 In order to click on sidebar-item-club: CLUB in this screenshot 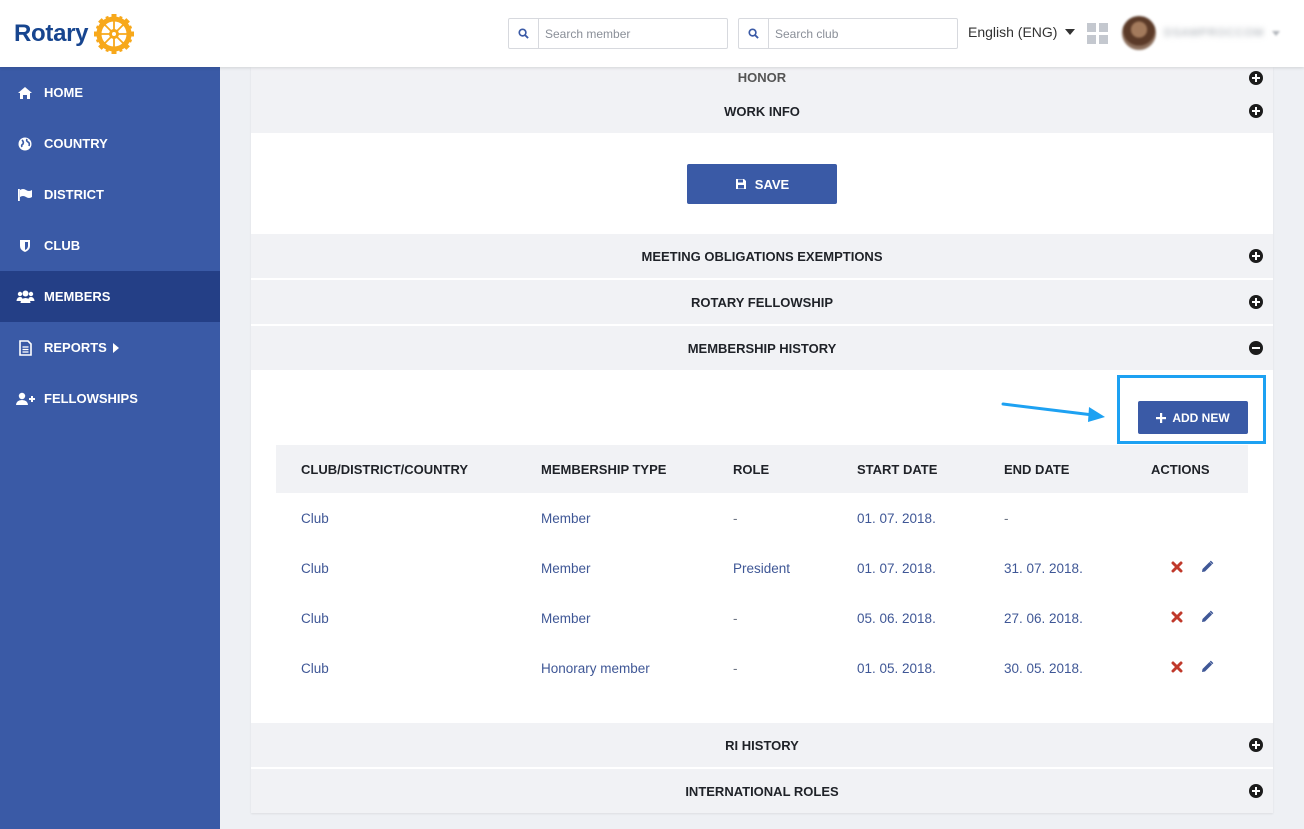, I will do `click(110, 245)`.